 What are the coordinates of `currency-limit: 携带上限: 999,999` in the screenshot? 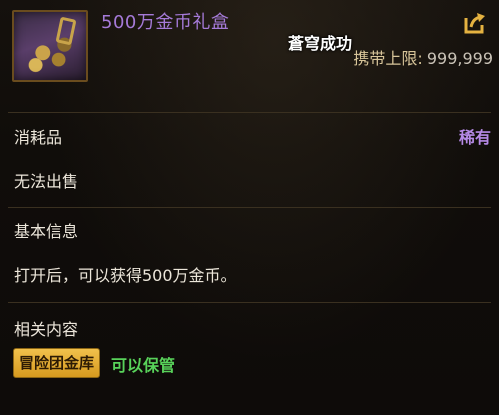 It's located at (423, 57).